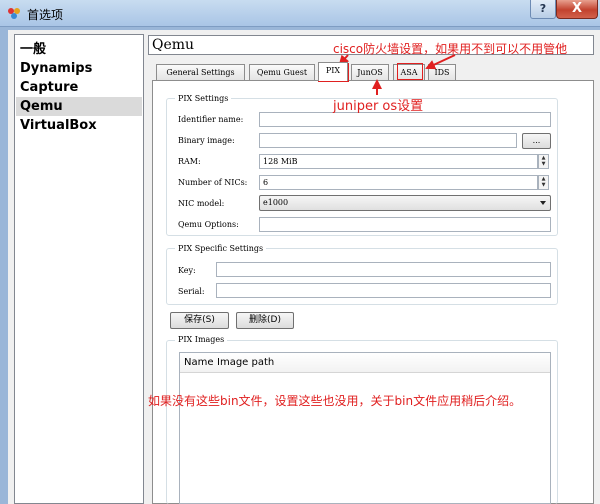  I want to click on highlight-box-asa, so click(410, 71).